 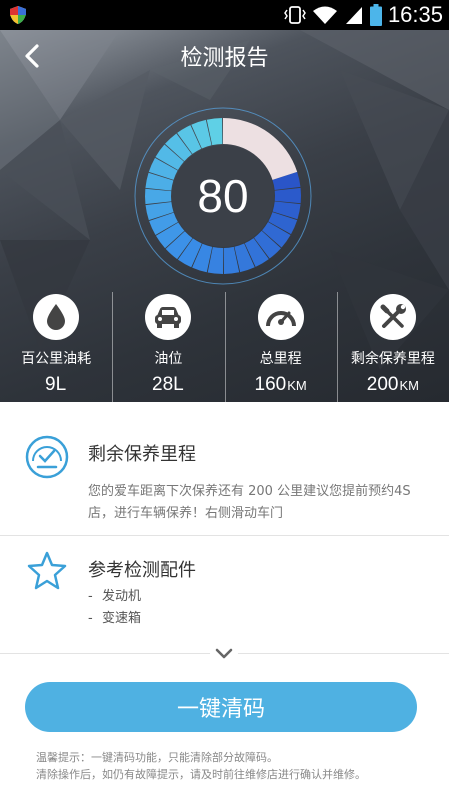 What do you see at coordinates (157, 757) in the screenshot?
I see `tip-line: 温馨提示：一键清码功能，只能清除部分故障码。` at bounding box center [157, 757].